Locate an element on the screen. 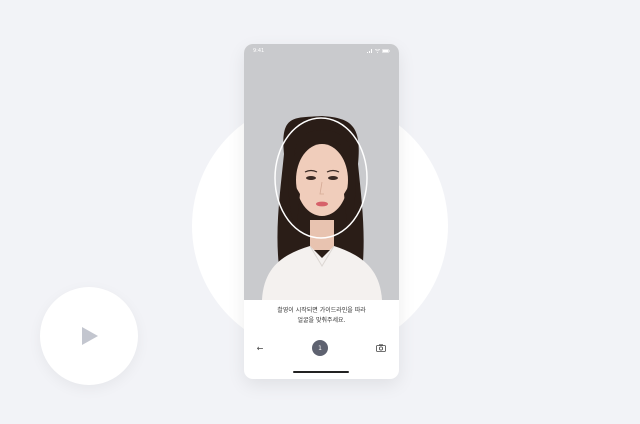 The width and height of the screenshot is (640, 424). camera-controls: ← 1 is located at coordinates (321, 348).